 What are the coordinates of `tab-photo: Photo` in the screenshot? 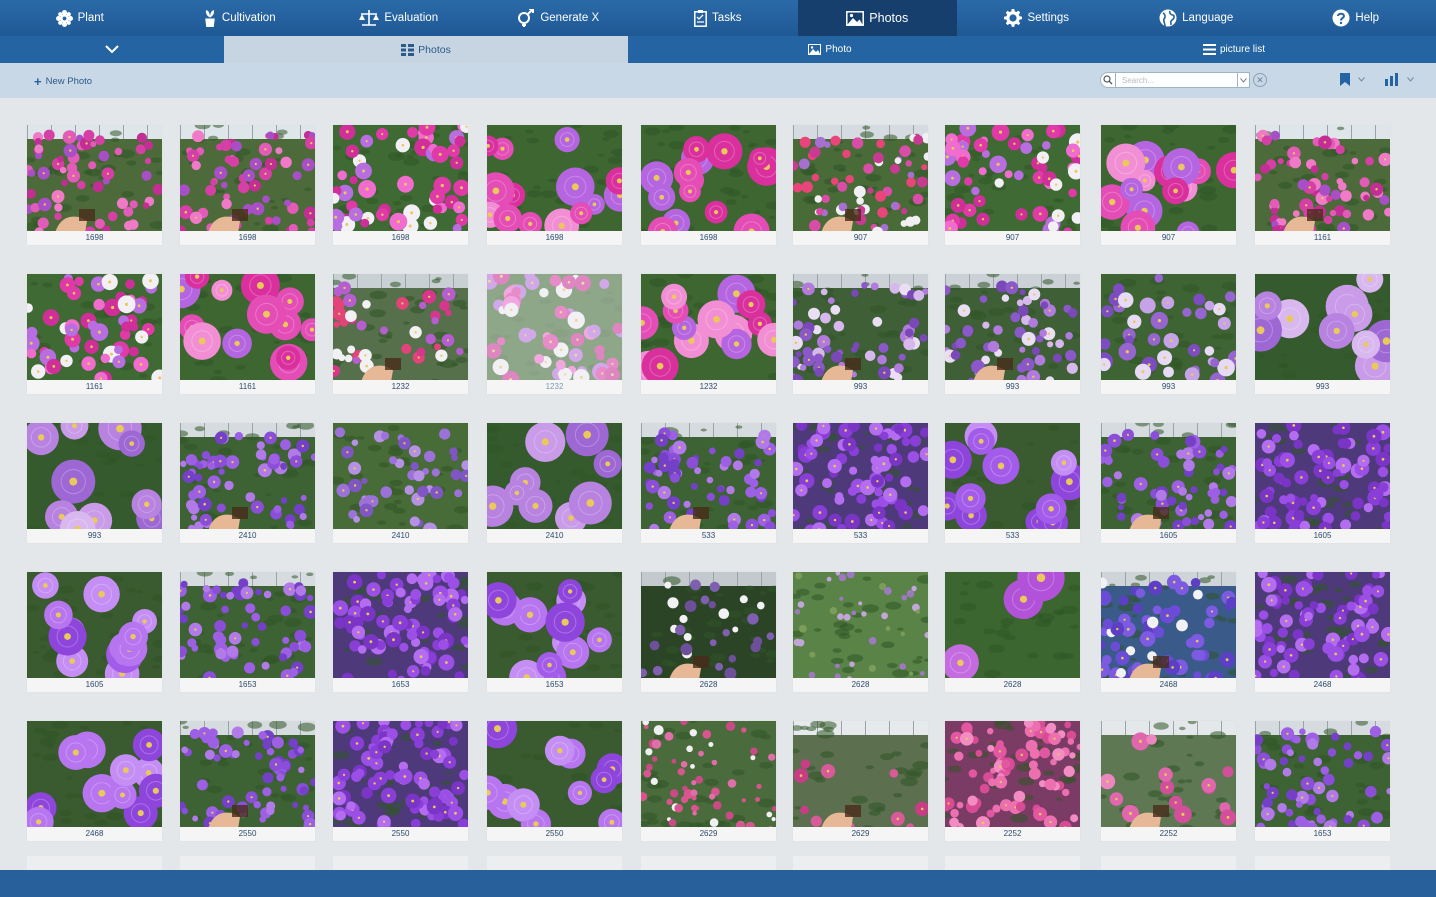 It's located at (830, 49).